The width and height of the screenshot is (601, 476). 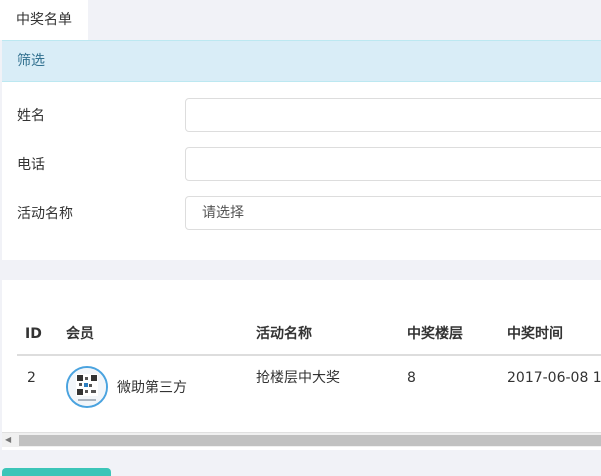 I want to click on row-time: 2017-06-08 11, so click(x=554, y=378).